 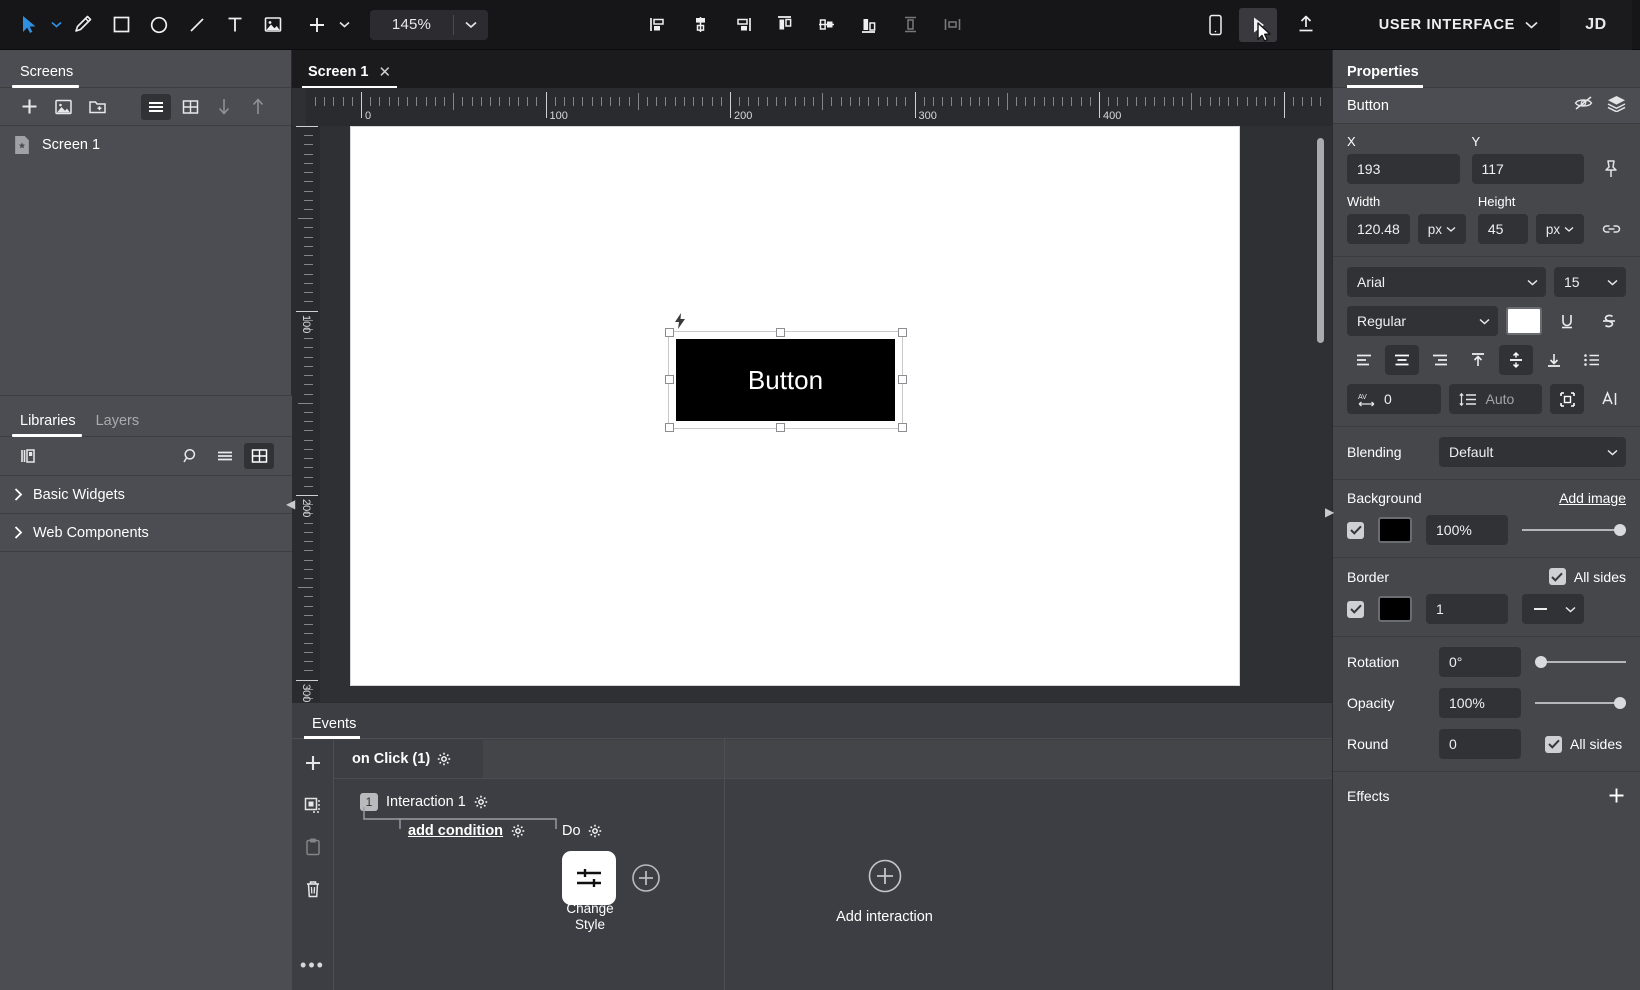 What do you see at coordinates (1395, 609) in the screenshot?
I see `border-color-swatch` at bounding box center [1395, 609].